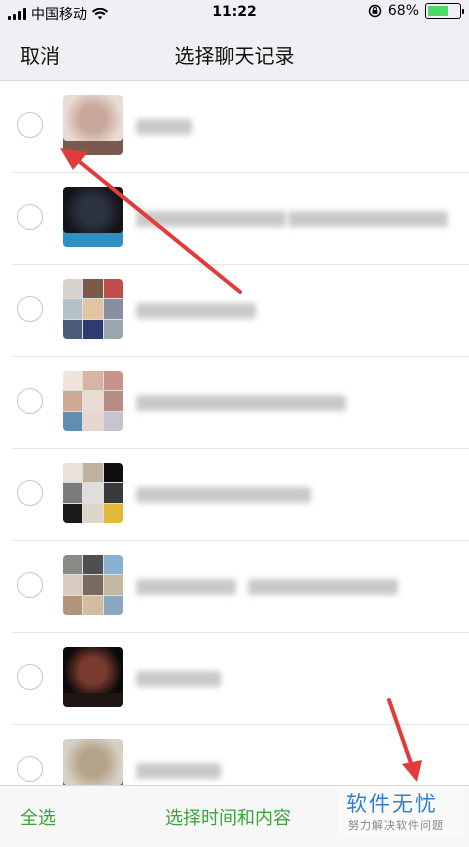  What do you see at coordinates (392, 804) in the screenshot?
I see `watermark-main: 软件无忧` at bounding box center [392, 804].